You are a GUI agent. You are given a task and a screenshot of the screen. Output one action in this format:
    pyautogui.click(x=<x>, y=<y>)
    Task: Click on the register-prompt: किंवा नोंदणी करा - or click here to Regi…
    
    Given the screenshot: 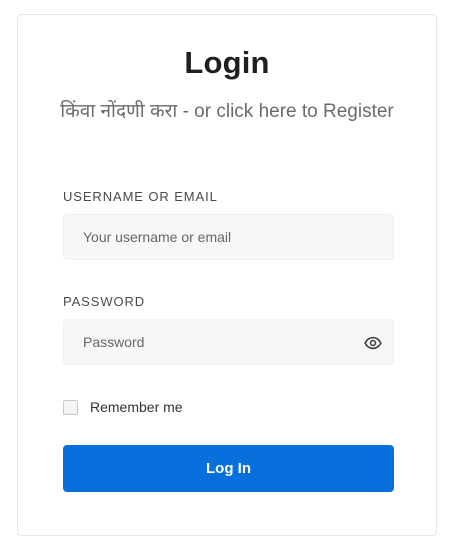 What is the action you would take?
    pyautogui.click(x=227, y=112)
    